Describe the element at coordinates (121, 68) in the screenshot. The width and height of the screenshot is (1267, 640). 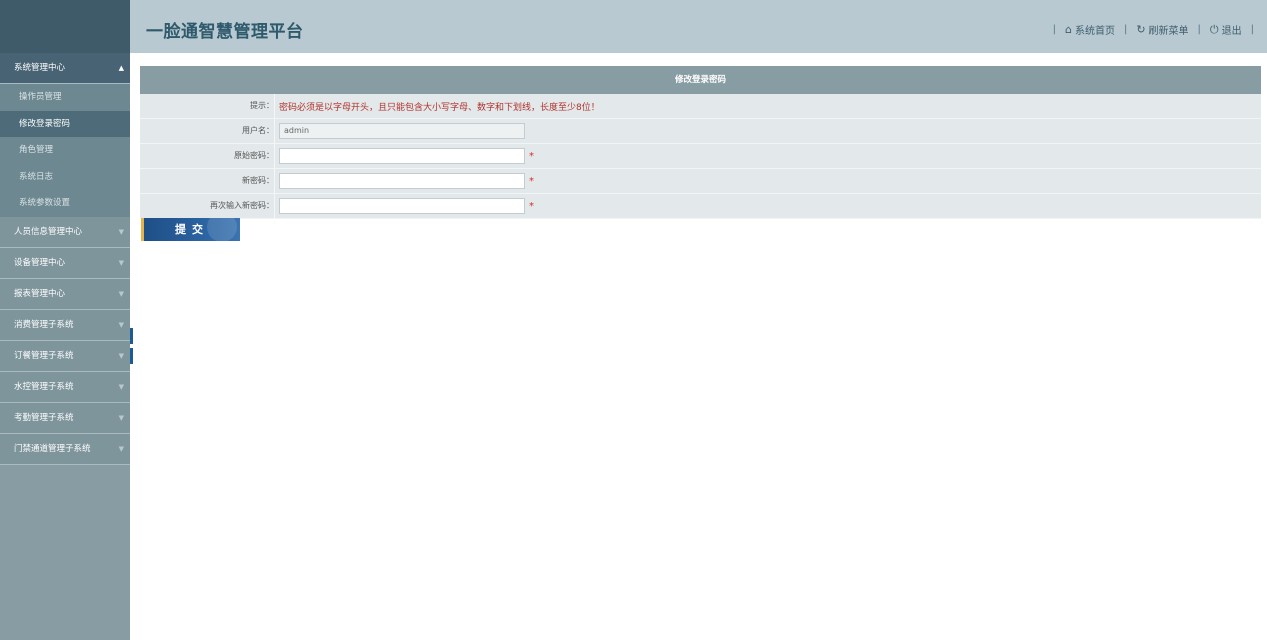
I see `caret-up-icon: ▲` at that location.